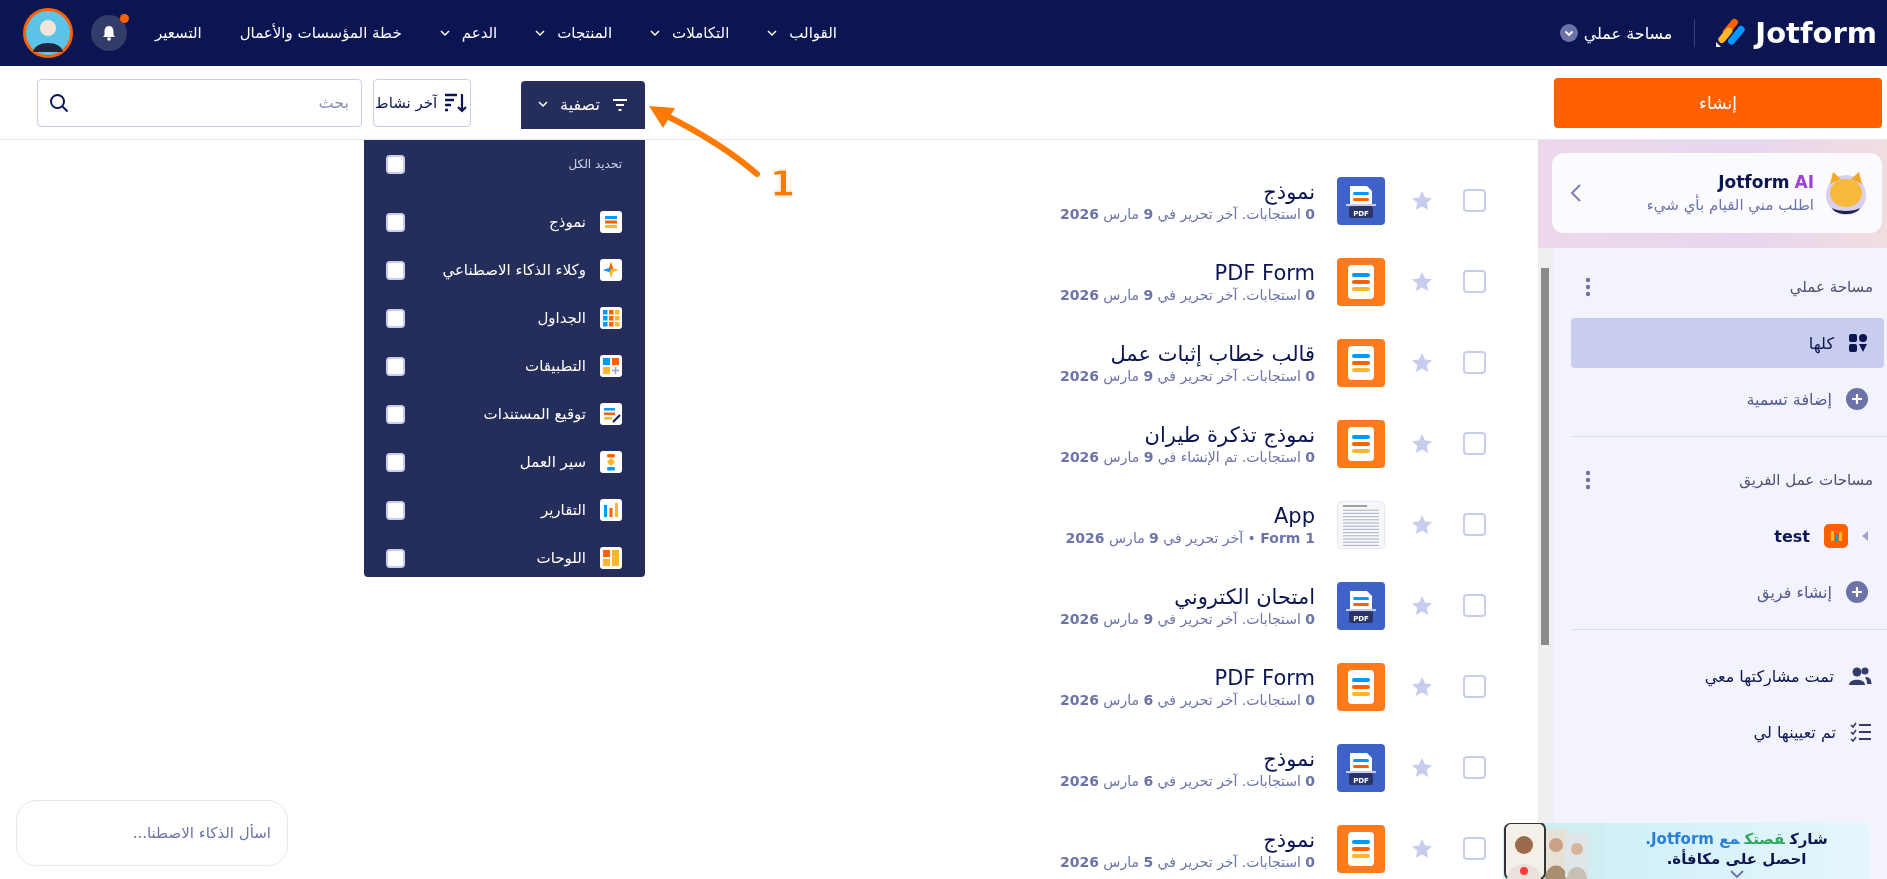 This screenshot has height=879, width=1887. What do you see at coordinates (48, 33) in the screenshot?
I see `avatar` at bounding box center [48, 33].